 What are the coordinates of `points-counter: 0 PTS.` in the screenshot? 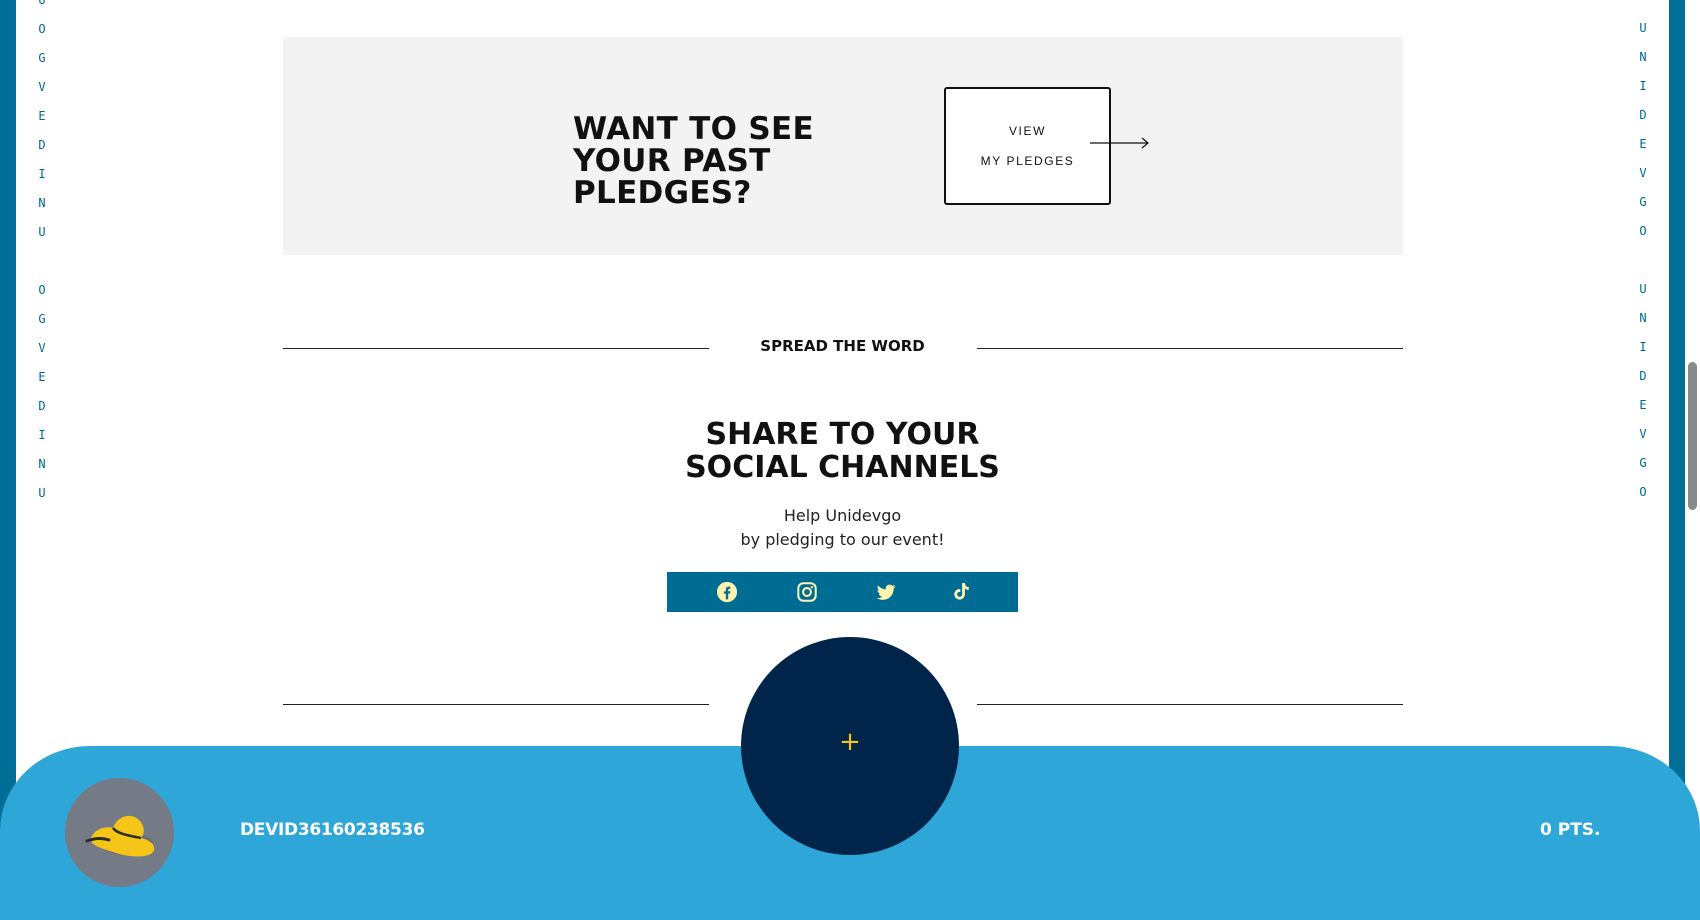 It's located at (1570, 830).